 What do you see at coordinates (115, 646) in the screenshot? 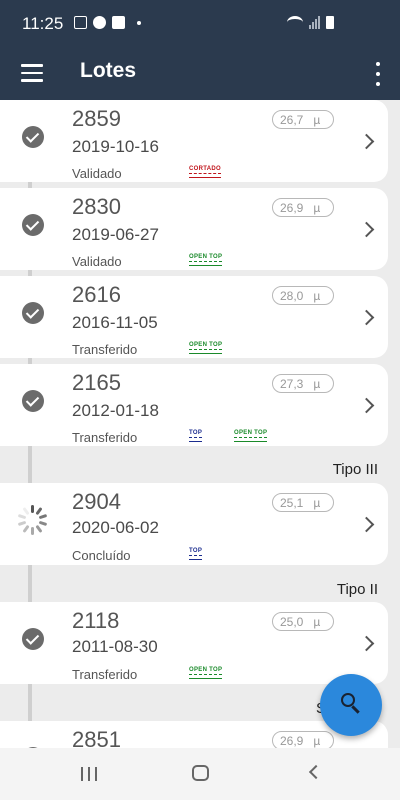
I see `lot-date: 2011-08-30` at bounding box center [115, 646].